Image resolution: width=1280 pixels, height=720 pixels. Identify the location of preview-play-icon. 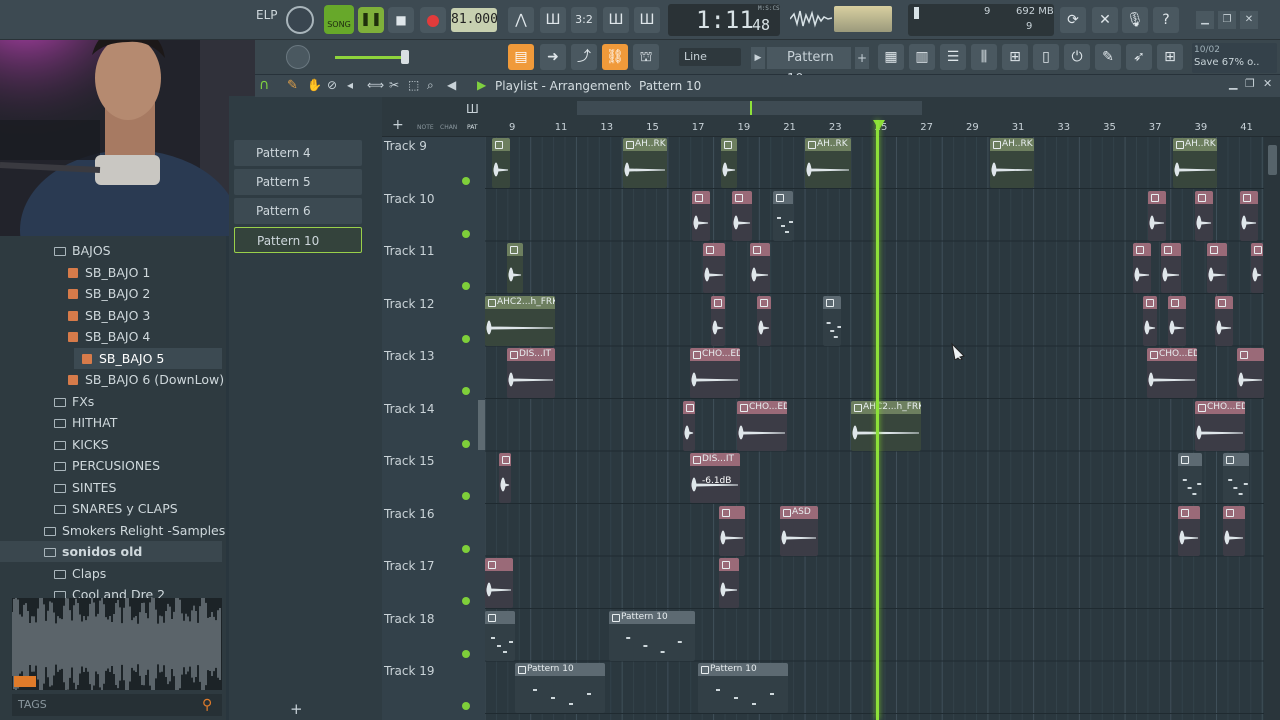
(25, 681).